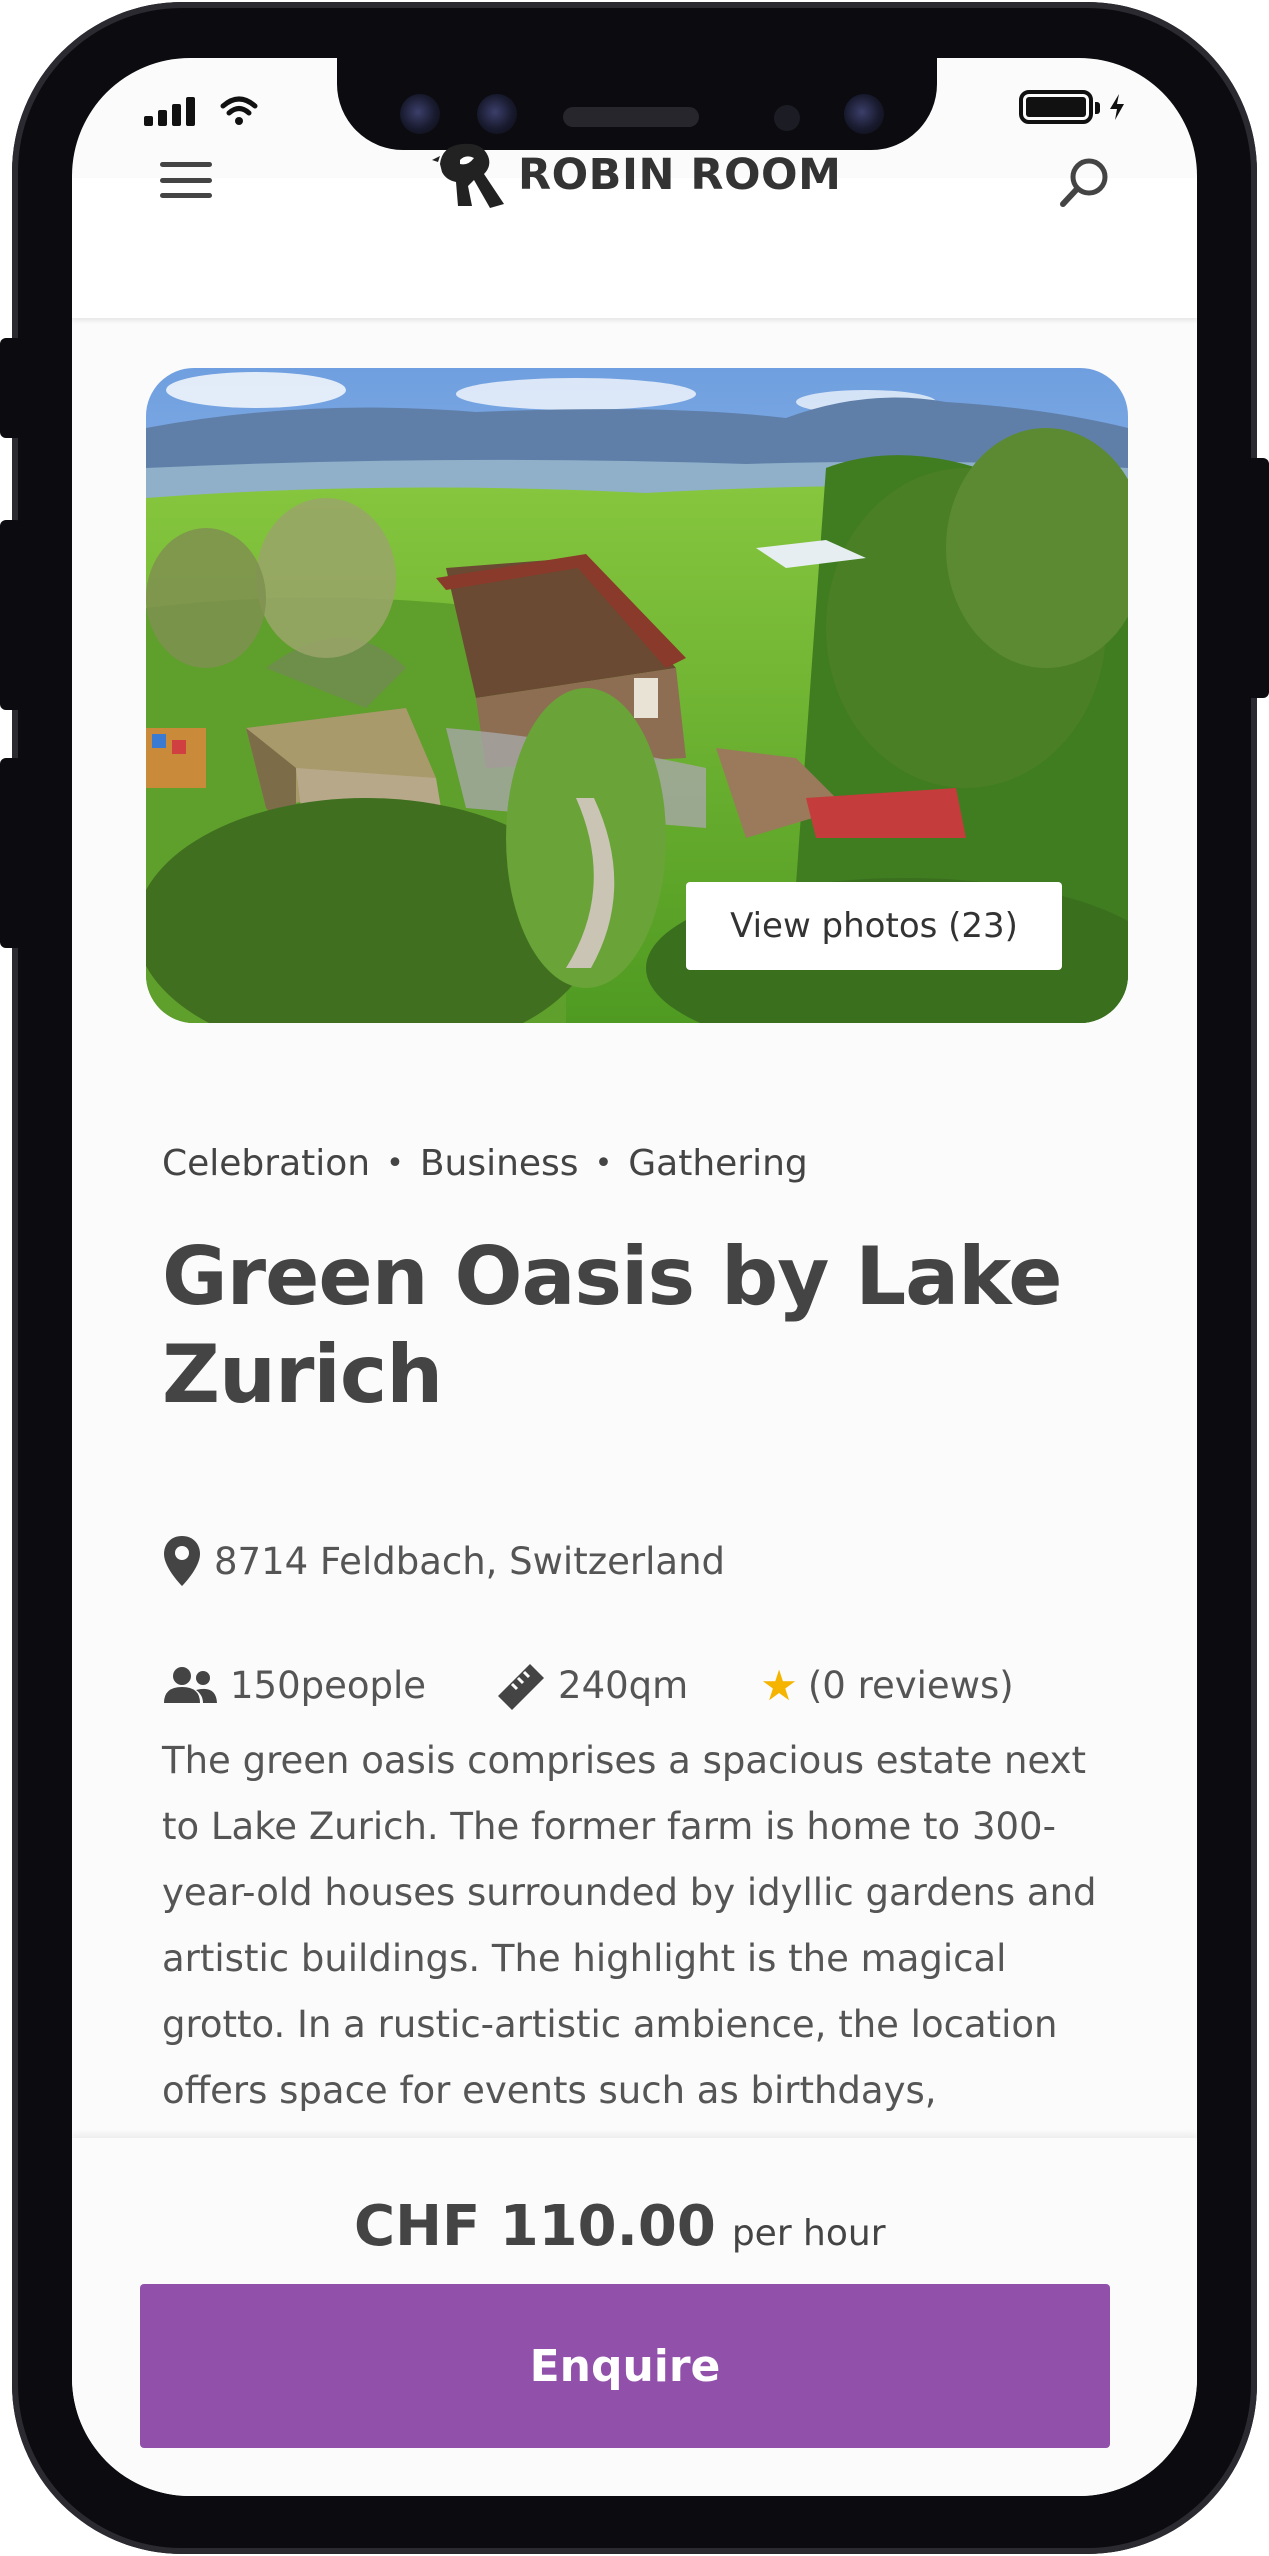  Describe the element at coordinates (779, 1685) in the screenshot. I see `star-icon: ★` at that location.